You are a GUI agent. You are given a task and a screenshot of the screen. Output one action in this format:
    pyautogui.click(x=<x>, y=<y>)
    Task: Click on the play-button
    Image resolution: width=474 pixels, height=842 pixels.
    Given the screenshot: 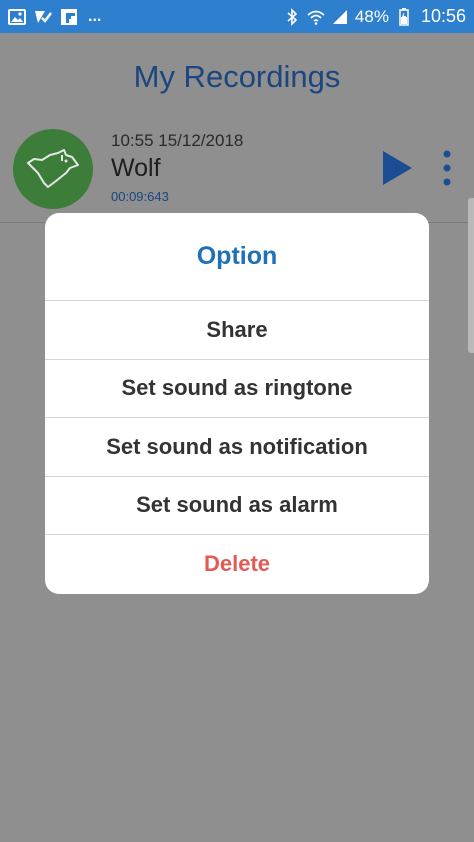 What is the action you would take?
    pyautogui.click(x=397, y=168)
    